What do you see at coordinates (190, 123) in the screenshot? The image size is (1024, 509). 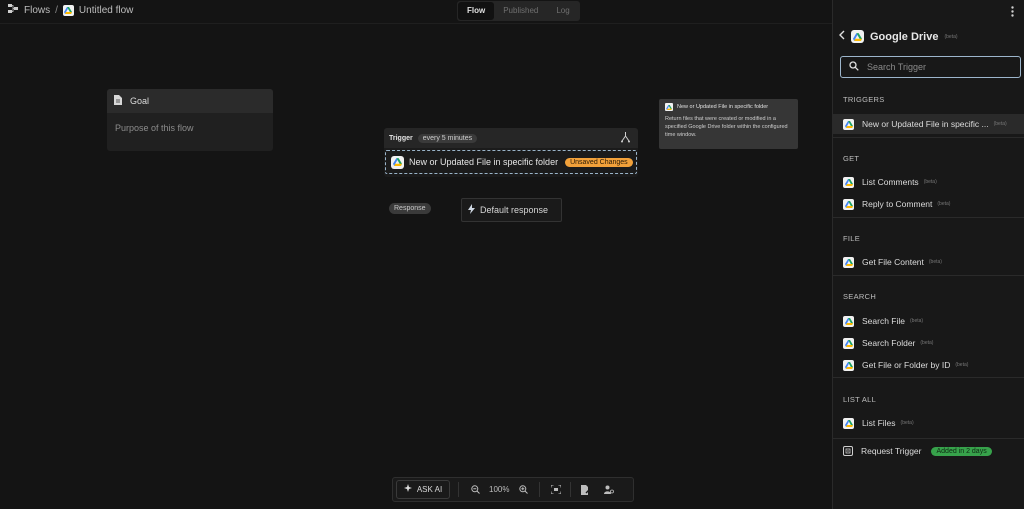 I see `goal-input: Purpose of this flow` at bounding box center [190, 123].